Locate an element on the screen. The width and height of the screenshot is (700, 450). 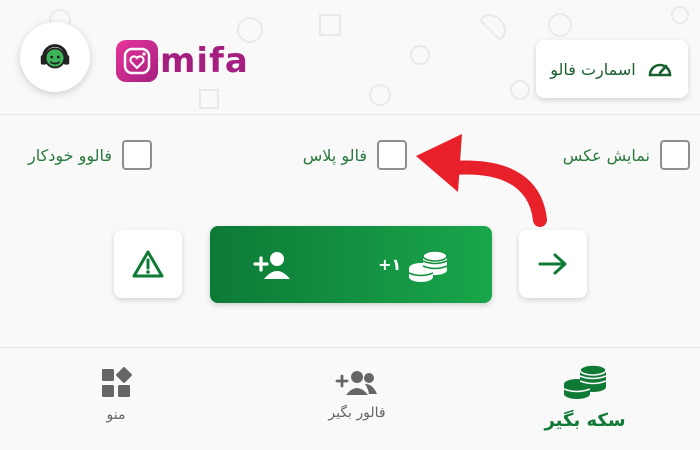
menu-shapes-icon is located at coordinates (117, 382).